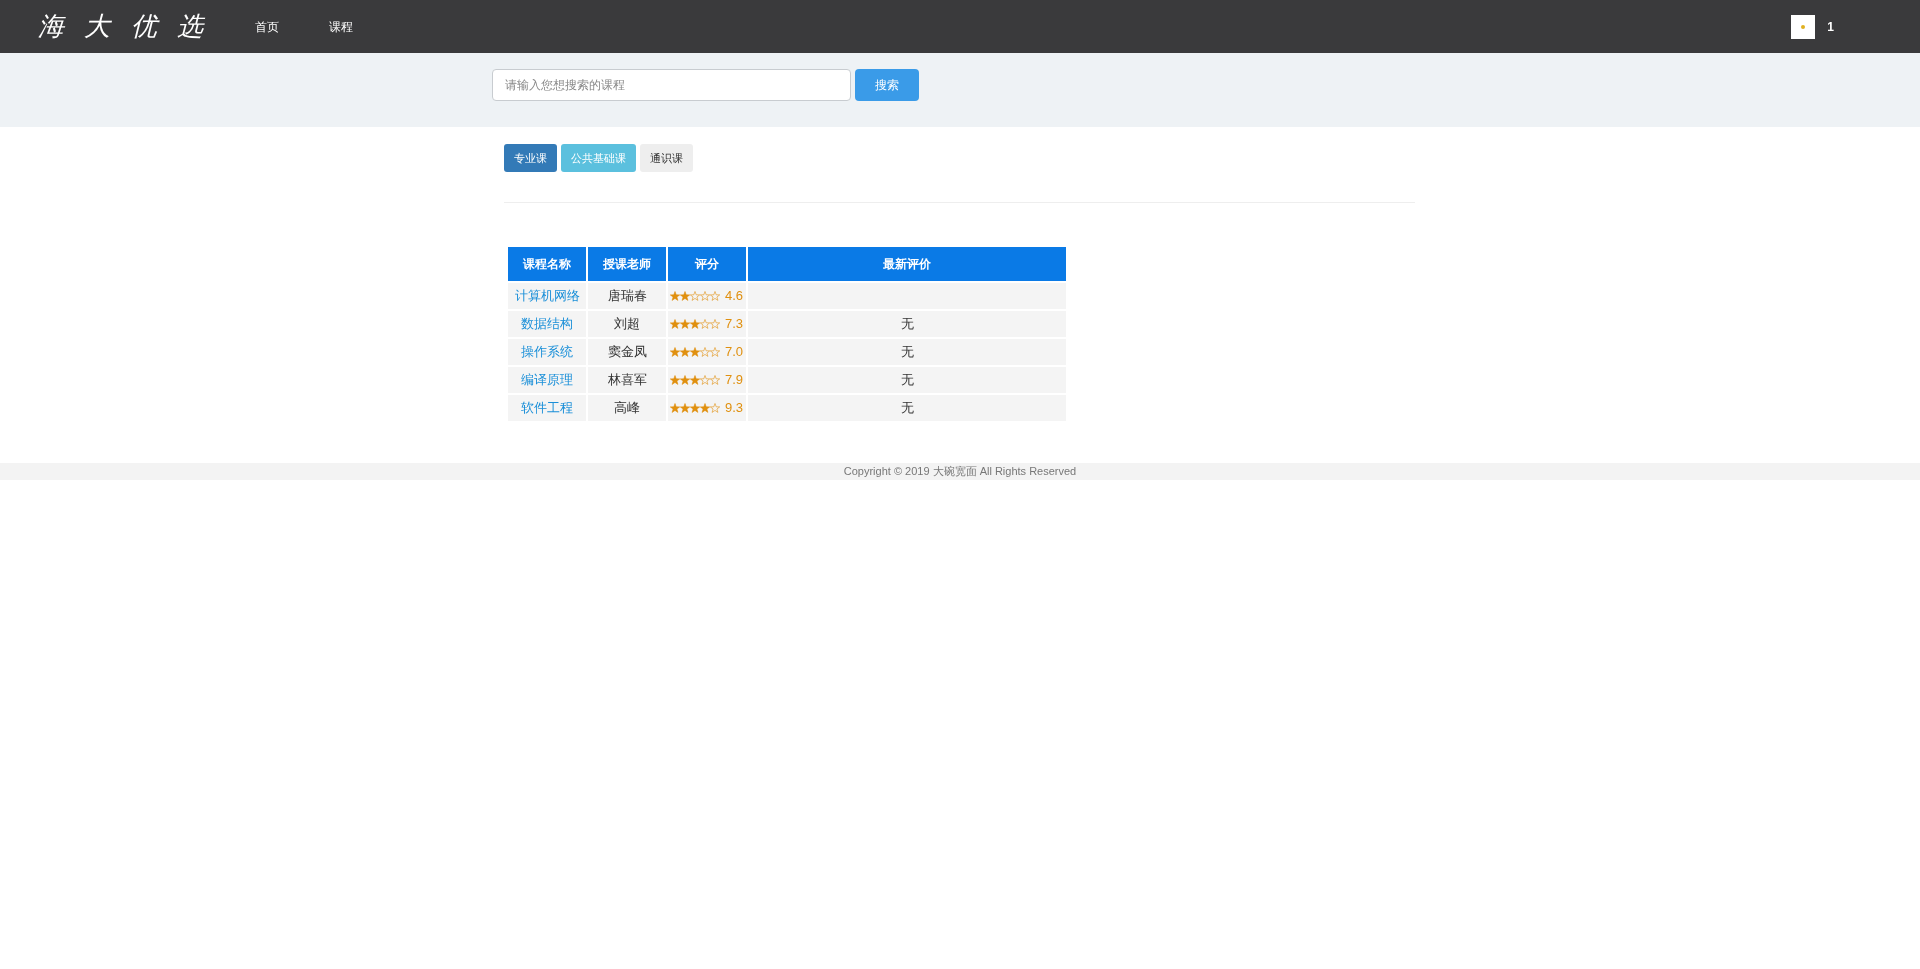 The width and height of the screenshot is (1920, 969). What do you see at coordinates (627, 380) in the screenshot?
I see `table-cell: 林喜军` at bounding box center [627, 380].